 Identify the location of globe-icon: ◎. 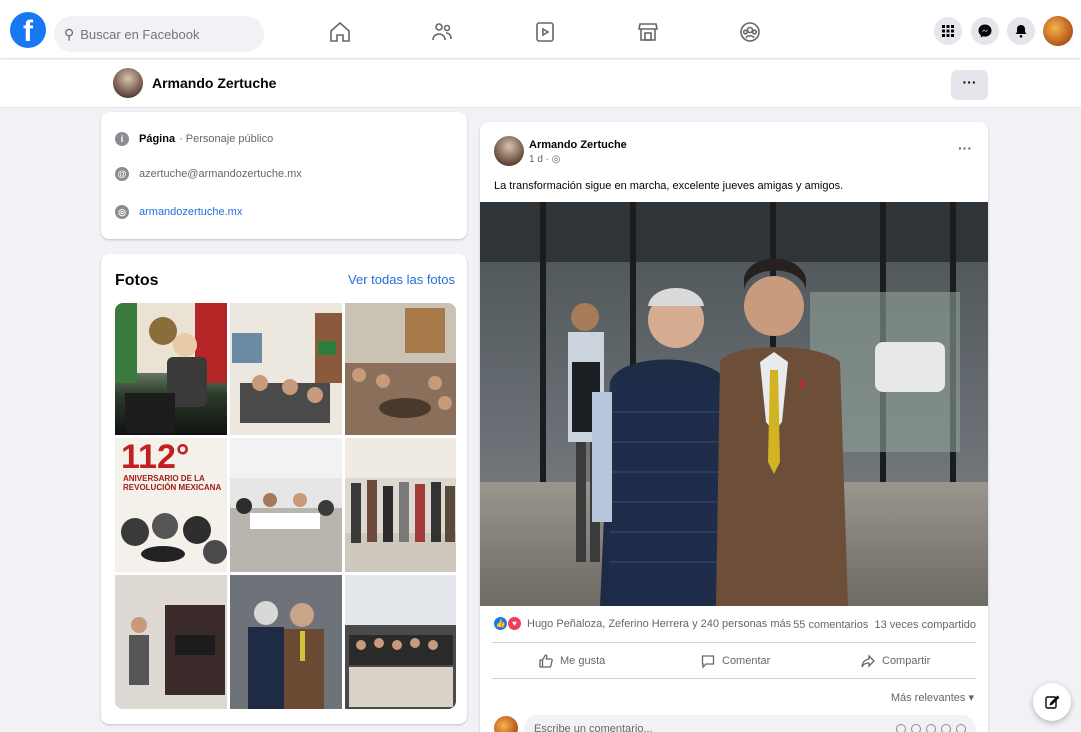
(122, 212).